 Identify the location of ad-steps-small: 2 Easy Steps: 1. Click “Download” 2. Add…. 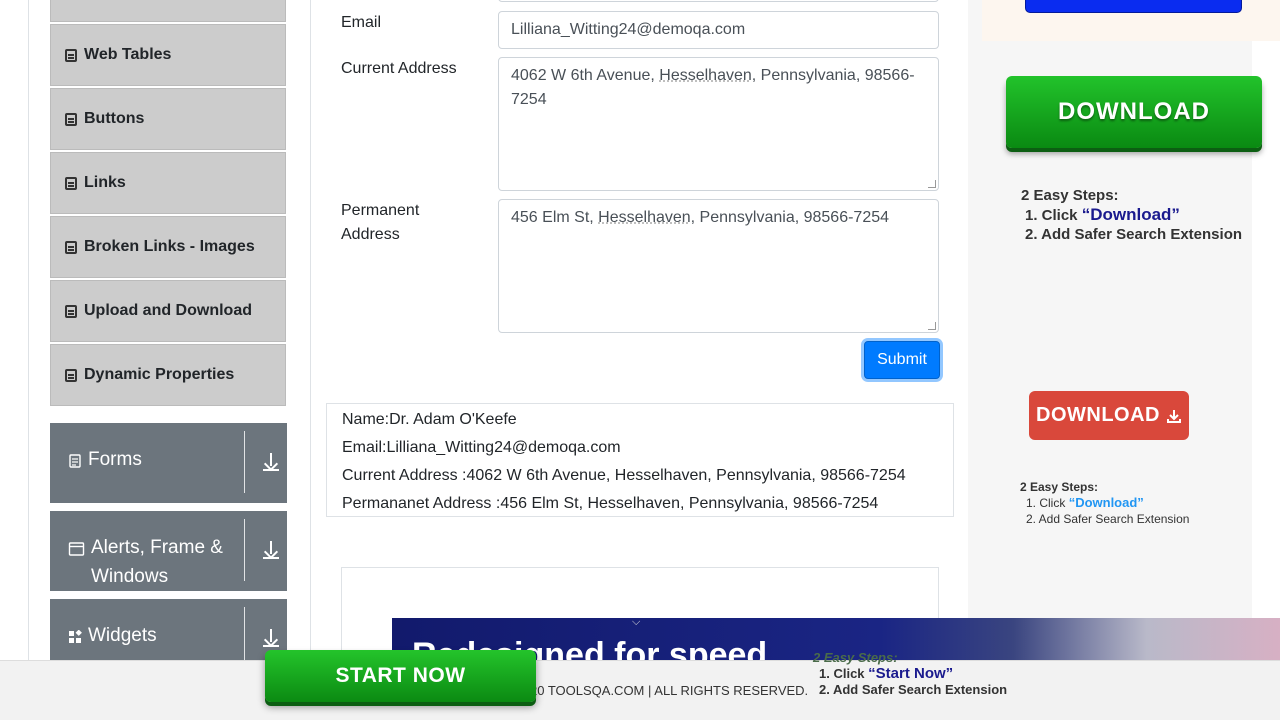
(1104, 503).